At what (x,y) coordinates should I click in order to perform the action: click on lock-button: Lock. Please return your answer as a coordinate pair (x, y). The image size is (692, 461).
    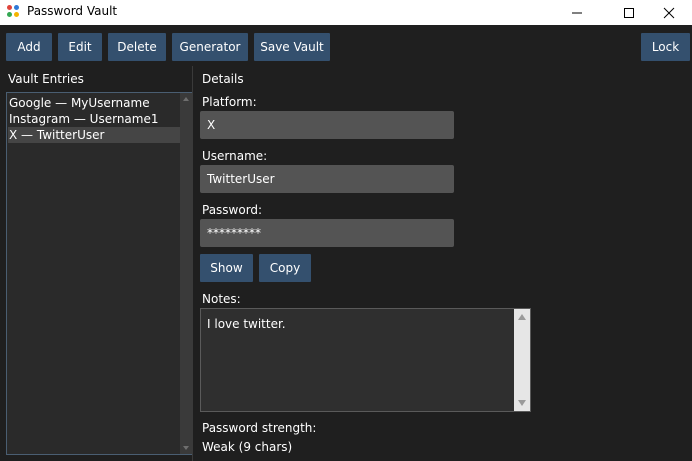
    Looking at the image, I should click on (665, 47).